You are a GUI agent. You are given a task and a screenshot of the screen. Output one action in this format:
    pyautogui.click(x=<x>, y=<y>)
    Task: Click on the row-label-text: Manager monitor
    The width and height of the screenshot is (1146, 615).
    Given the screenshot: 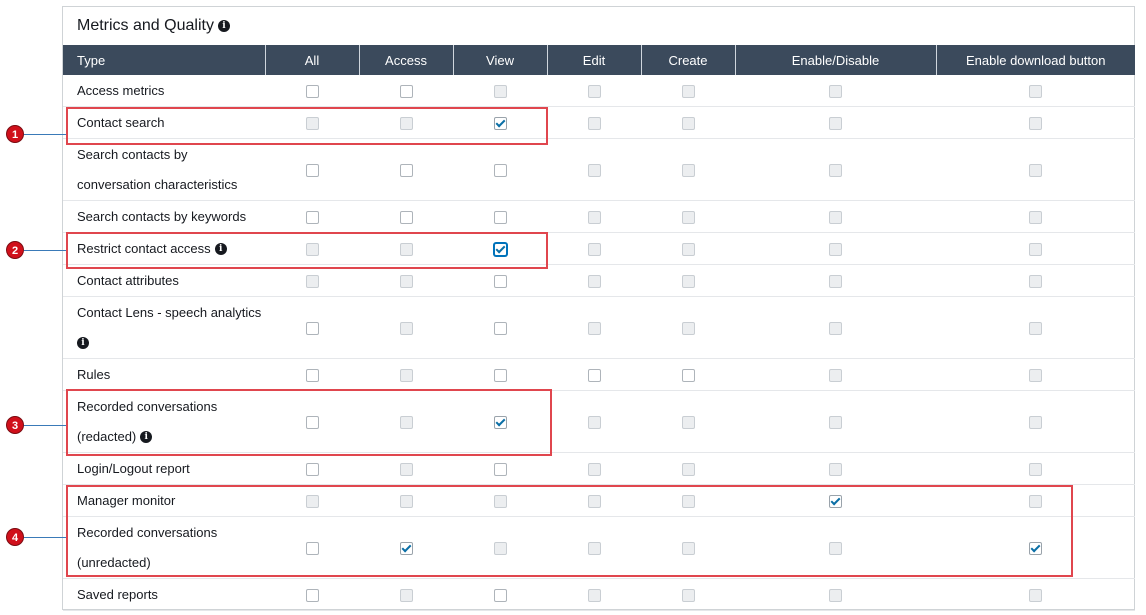 What is the action you would take?
    pyautogui.click(x=126, y=500)
    